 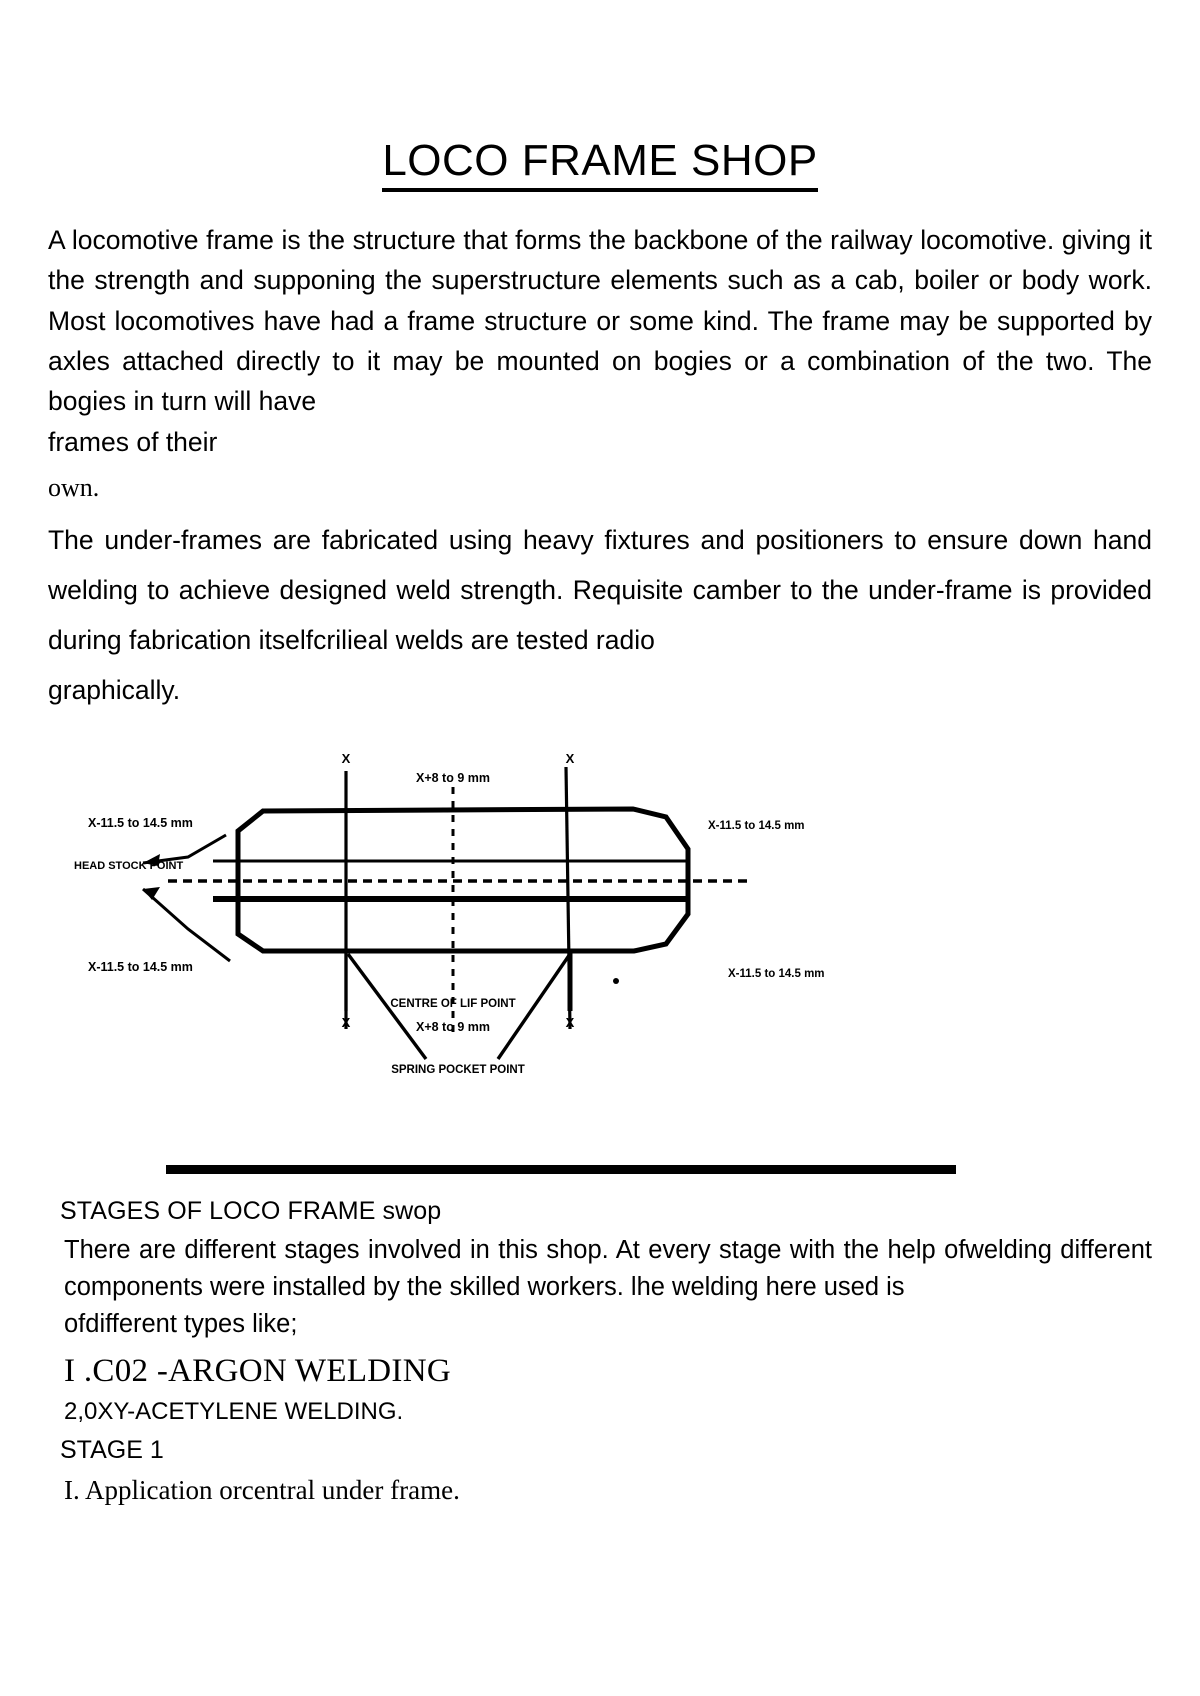 I want to click on stage-item-1: I. Application orcentral under frame., so click(x=262, y=1490).